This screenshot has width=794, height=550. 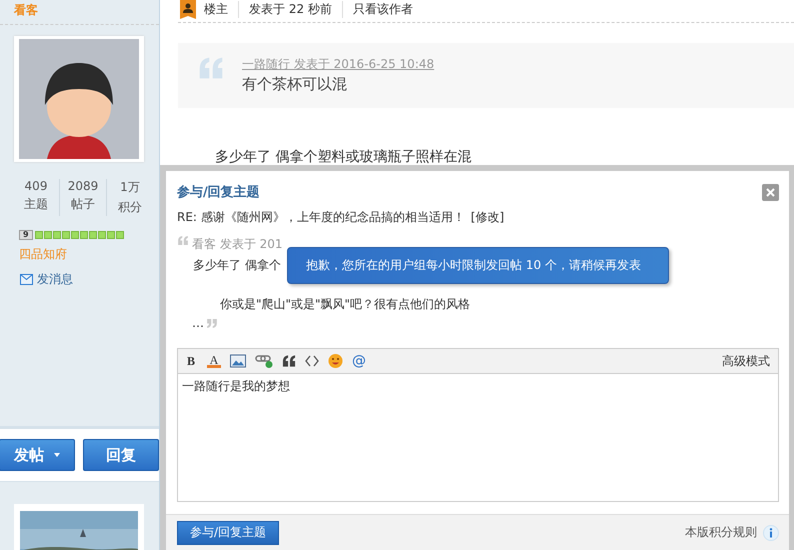 What do you see at coordinates (487, 217) in the screenshot?
I see `edit-link: [修改]` at bounding box center [487, 217].